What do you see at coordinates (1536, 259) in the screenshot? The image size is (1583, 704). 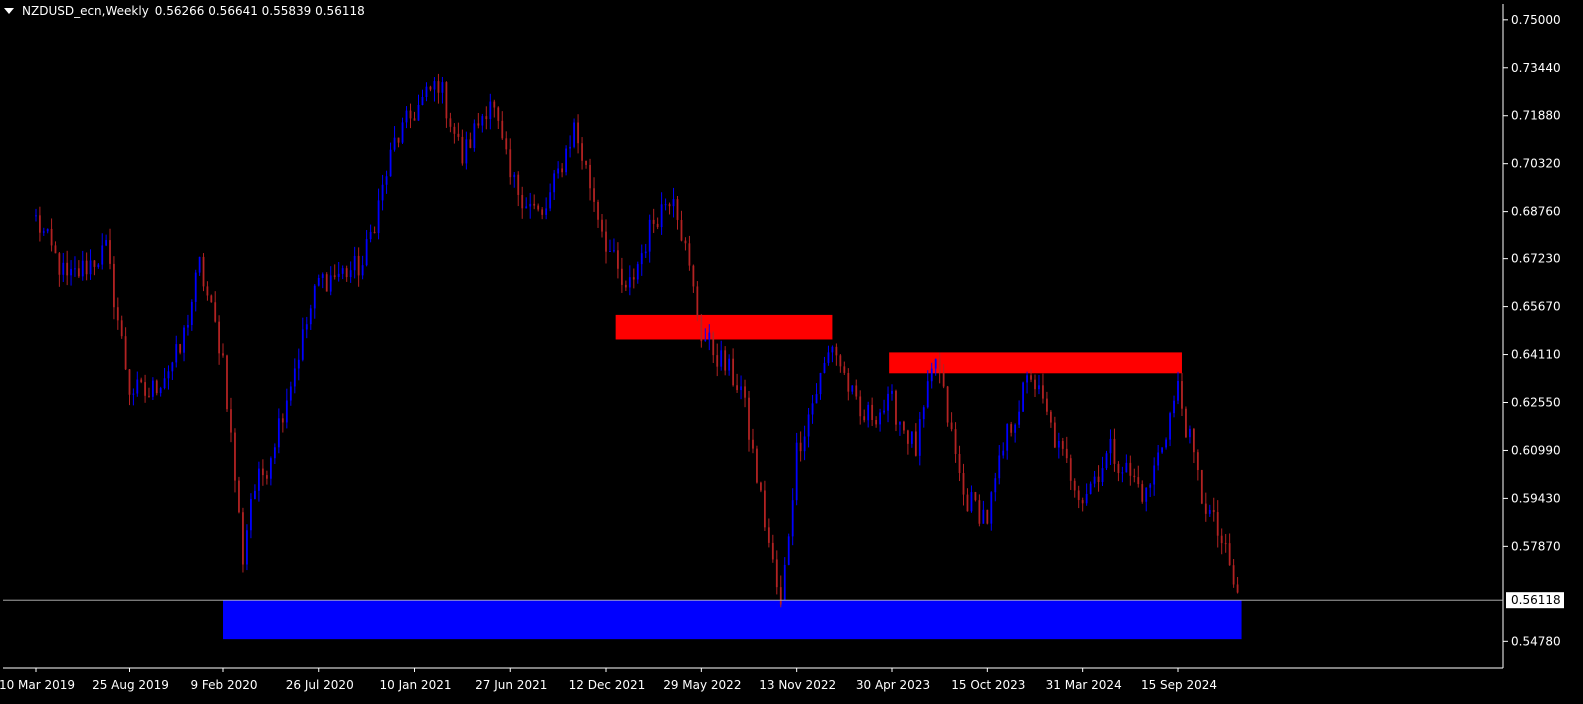 I see `y-tick-label: 0.67230` at bounding box center [1536, 259].